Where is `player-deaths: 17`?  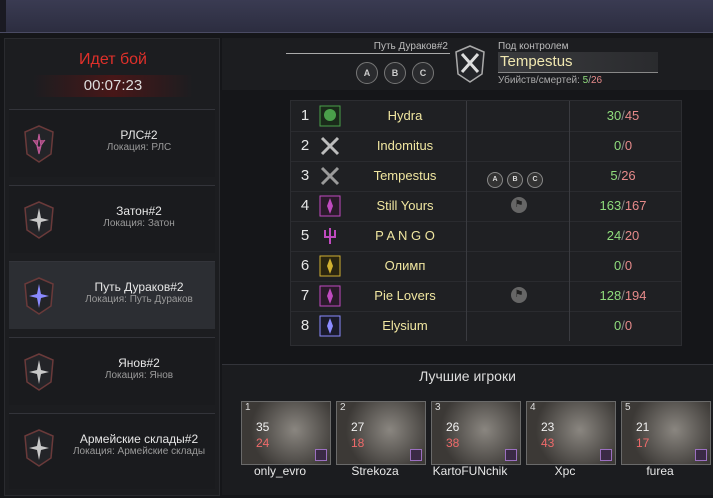 player-deaths: 17 is located at coordinates (643, 443).